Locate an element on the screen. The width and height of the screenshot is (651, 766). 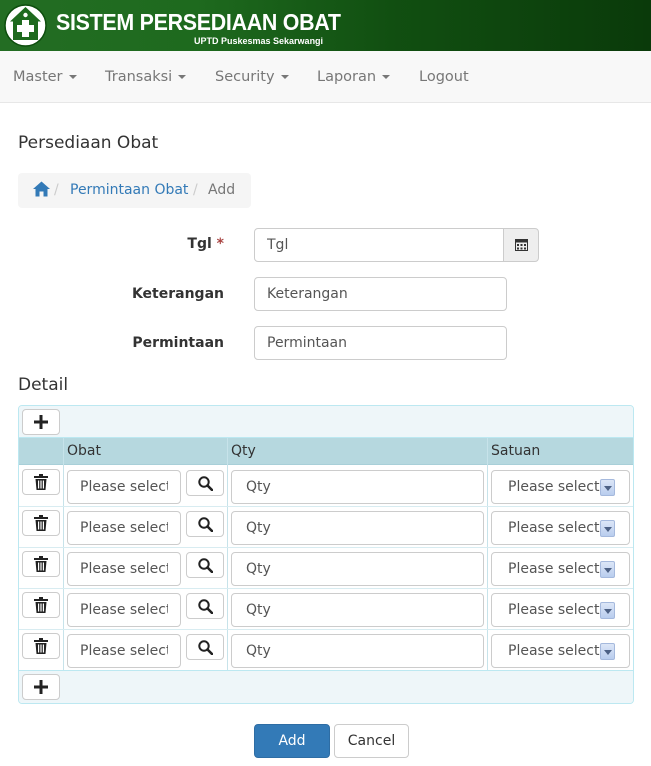
app-subtitle: UPTD Puskesmas Sekarwangi is located at coordinates (259, 41).